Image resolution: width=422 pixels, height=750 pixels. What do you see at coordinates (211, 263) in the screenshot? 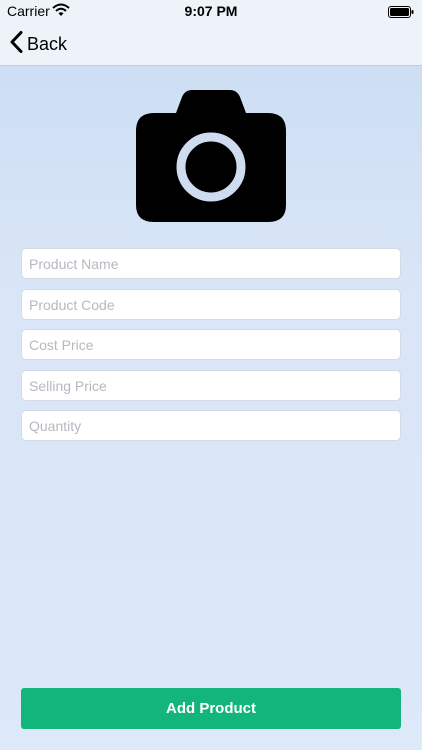
I see `product-name-input` at bounding box center [211, 263].